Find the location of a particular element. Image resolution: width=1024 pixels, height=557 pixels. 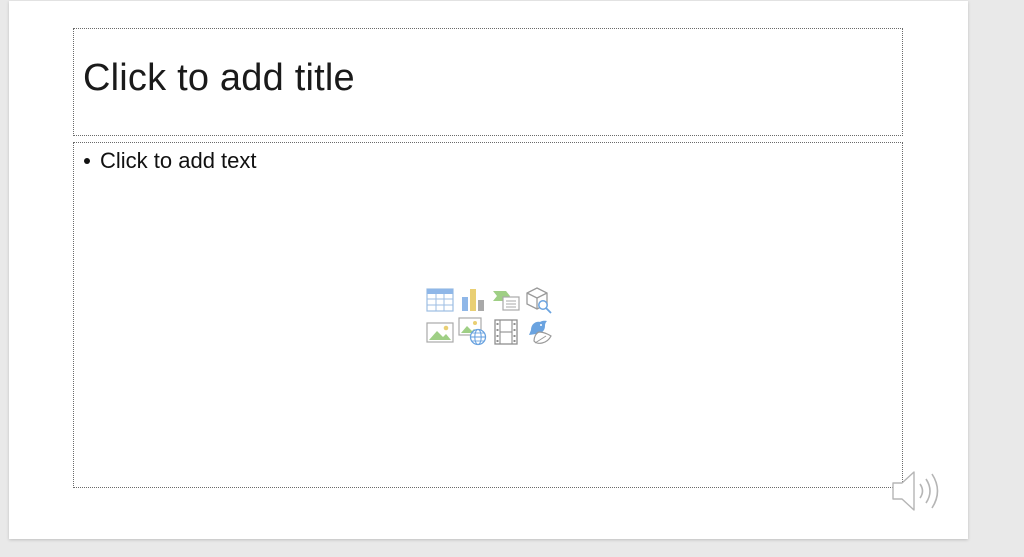

bullet-item: Click to add text is located at coordinates (169, 161).